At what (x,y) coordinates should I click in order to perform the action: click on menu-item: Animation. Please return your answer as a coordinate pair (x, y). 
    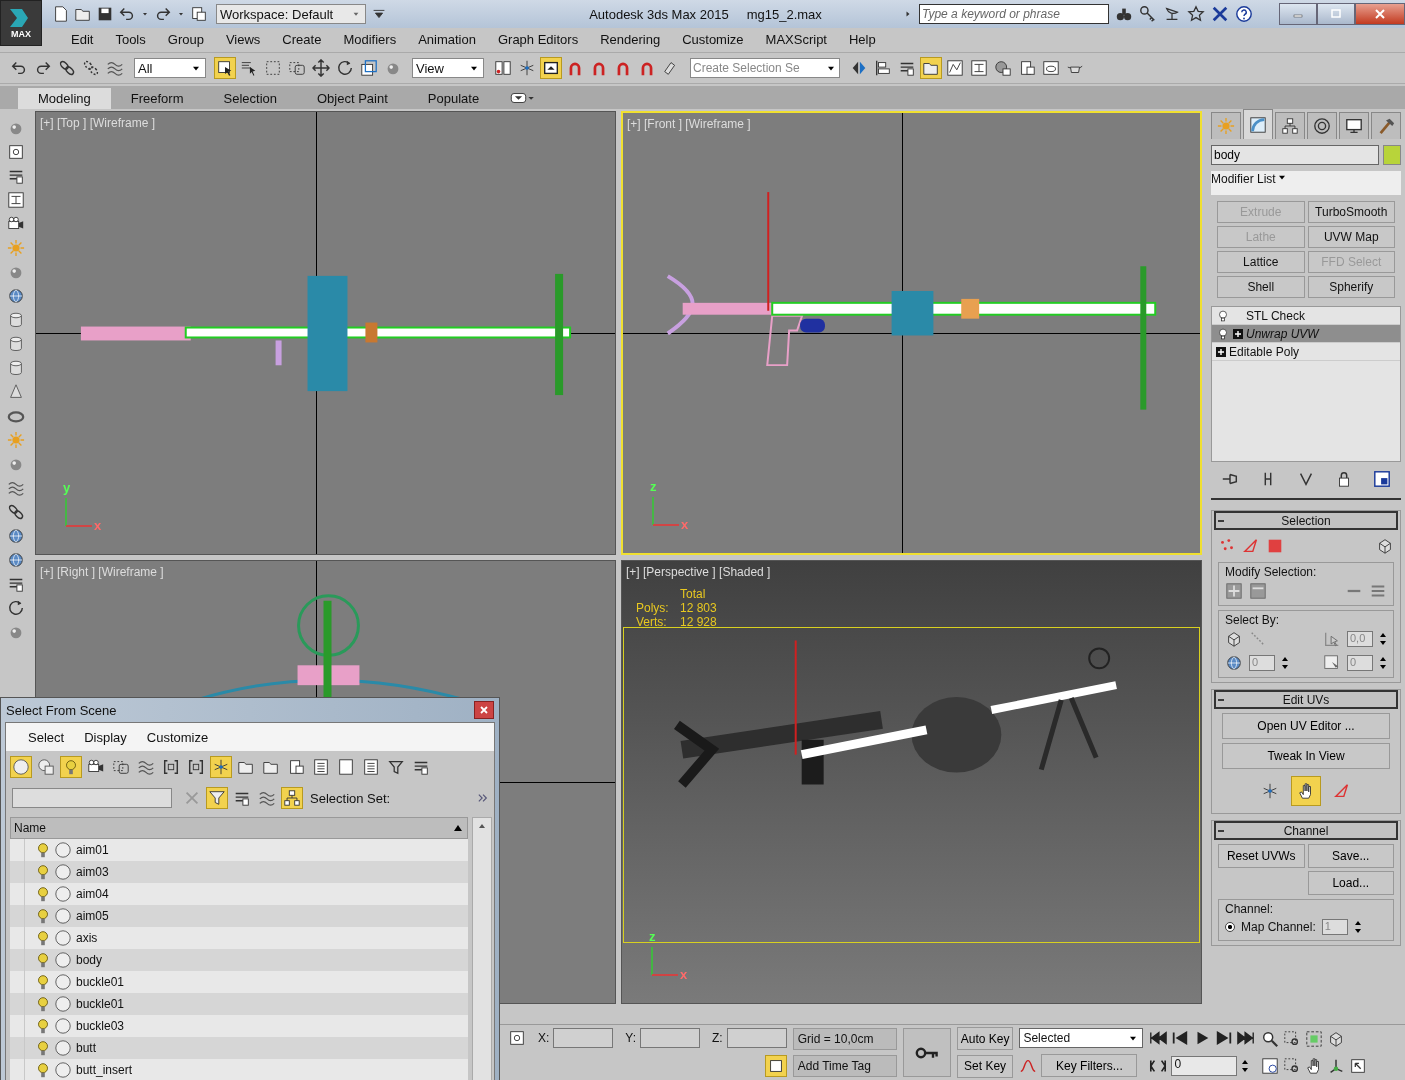
    Looking at the image, I should click on (447, 39).